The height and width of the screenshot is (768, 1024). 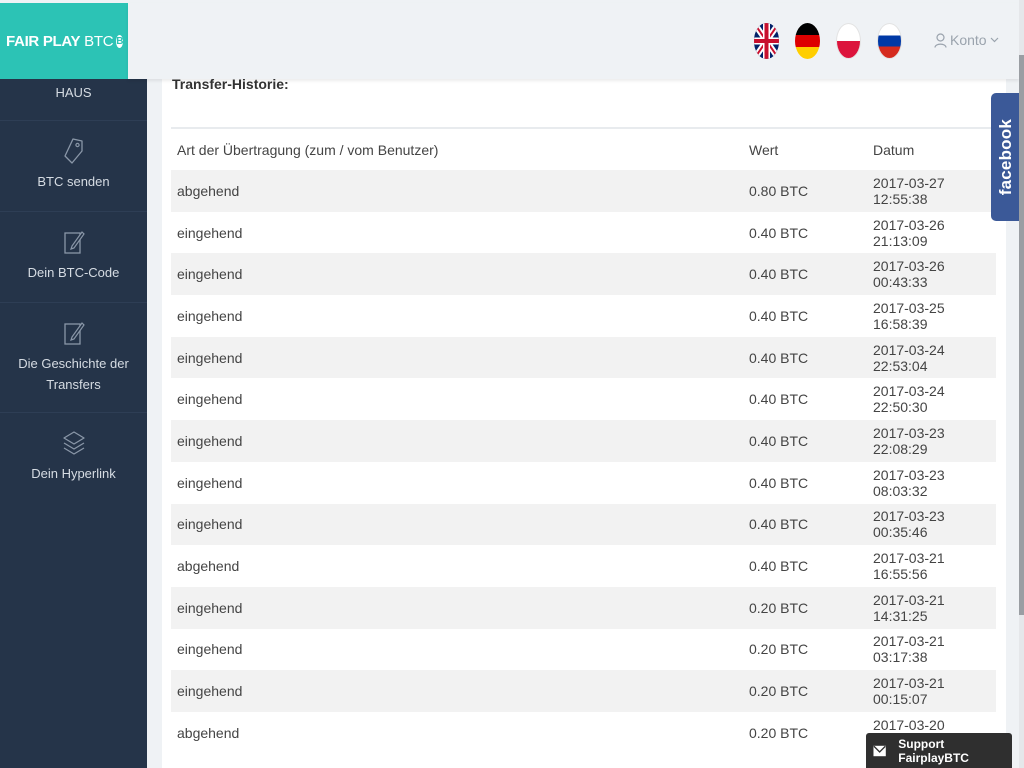 What do you see at coordinates (909, 357) in the screenshot?
I see `cell-date: 2017-03-24 22:53:04` at bounding box center [909, 357].